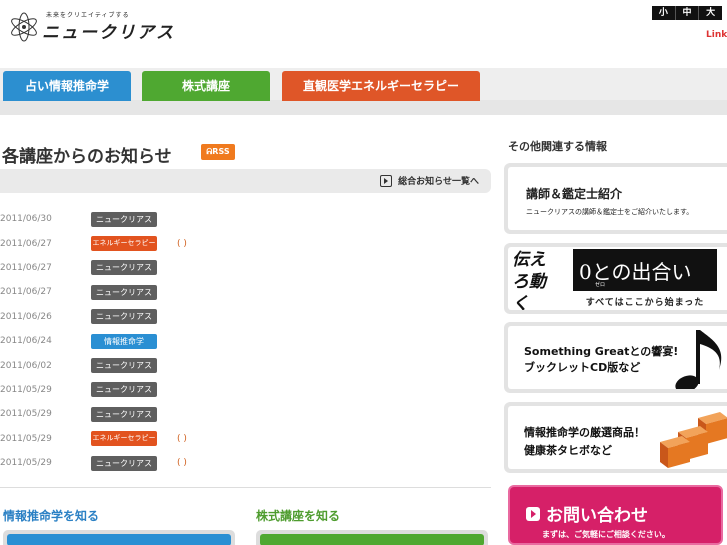 This screenshot has width=727, height=545. What do you see at coordinates (51, 516) in the screenshot?
I see `know-fortune-heading: 情報推命学を知る` at bounding box center [51, 516].